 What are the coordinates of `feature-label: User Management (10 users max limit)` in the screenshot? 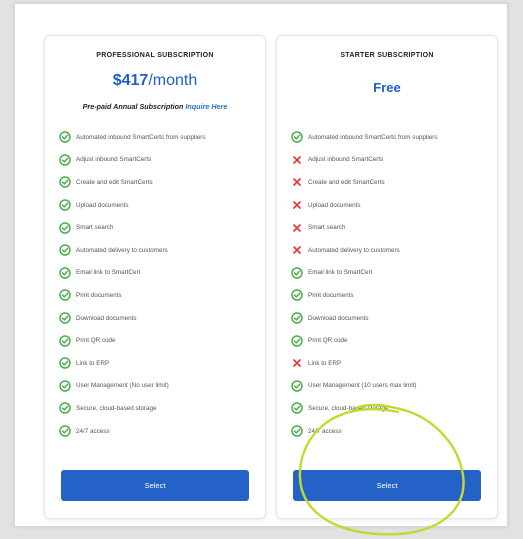 It's located at (362, 386).